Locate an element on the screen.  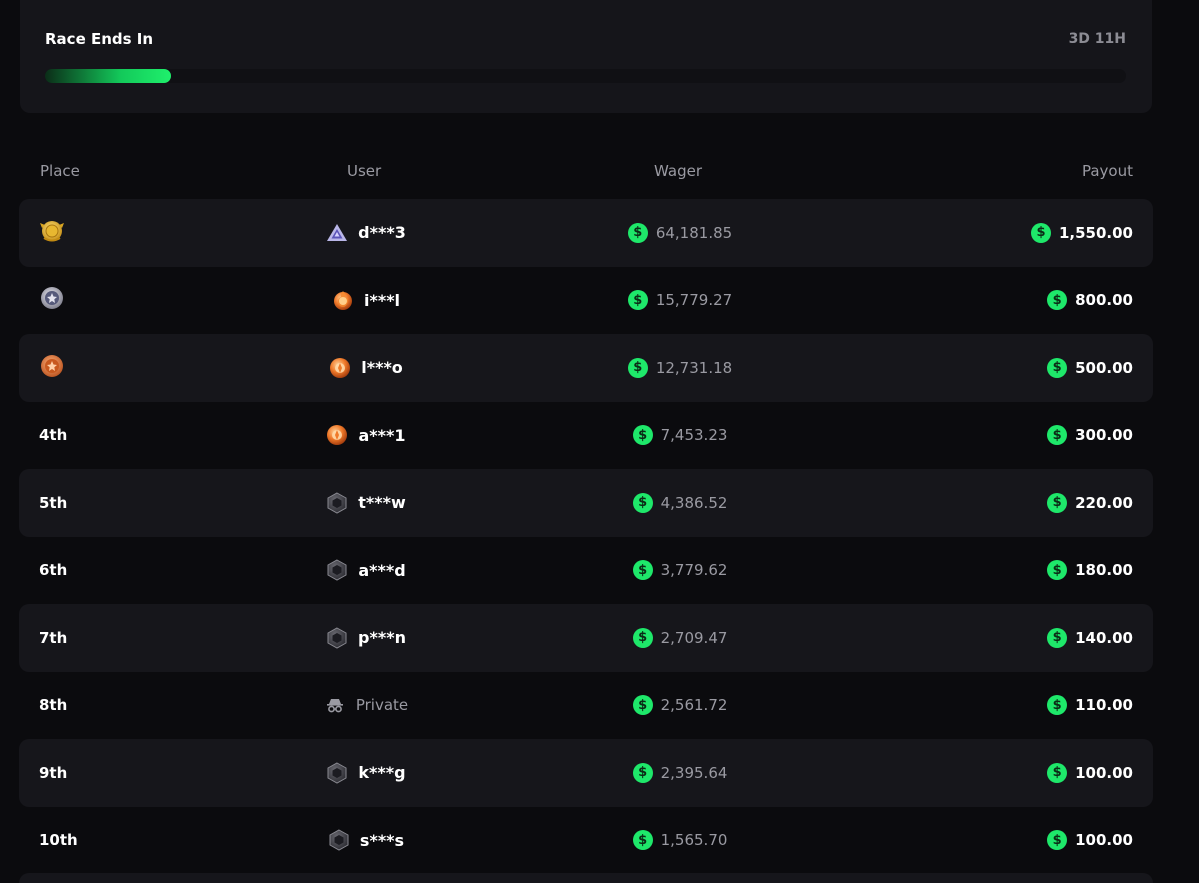
username: l***o is located at coordinates (382, 368).